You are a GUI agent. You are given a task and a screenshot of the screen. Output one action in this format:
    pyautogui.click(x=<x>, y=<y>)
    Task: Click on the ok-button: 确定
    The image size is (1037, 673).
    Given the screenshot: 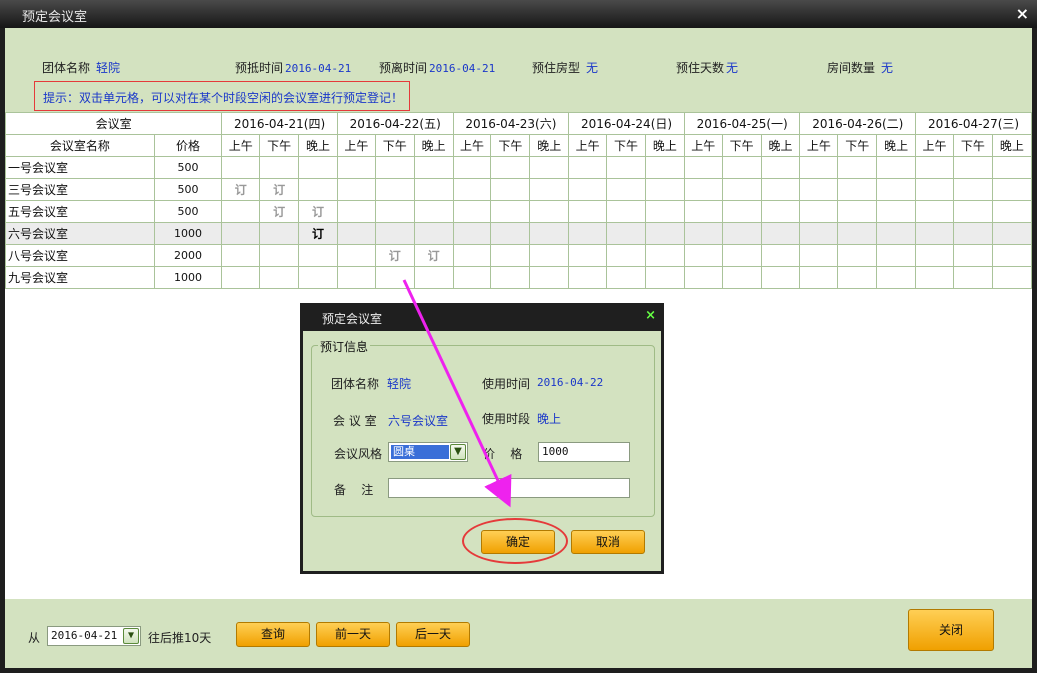 What is the action you would take?
    pyautogui.click(x=518, y=542)
    